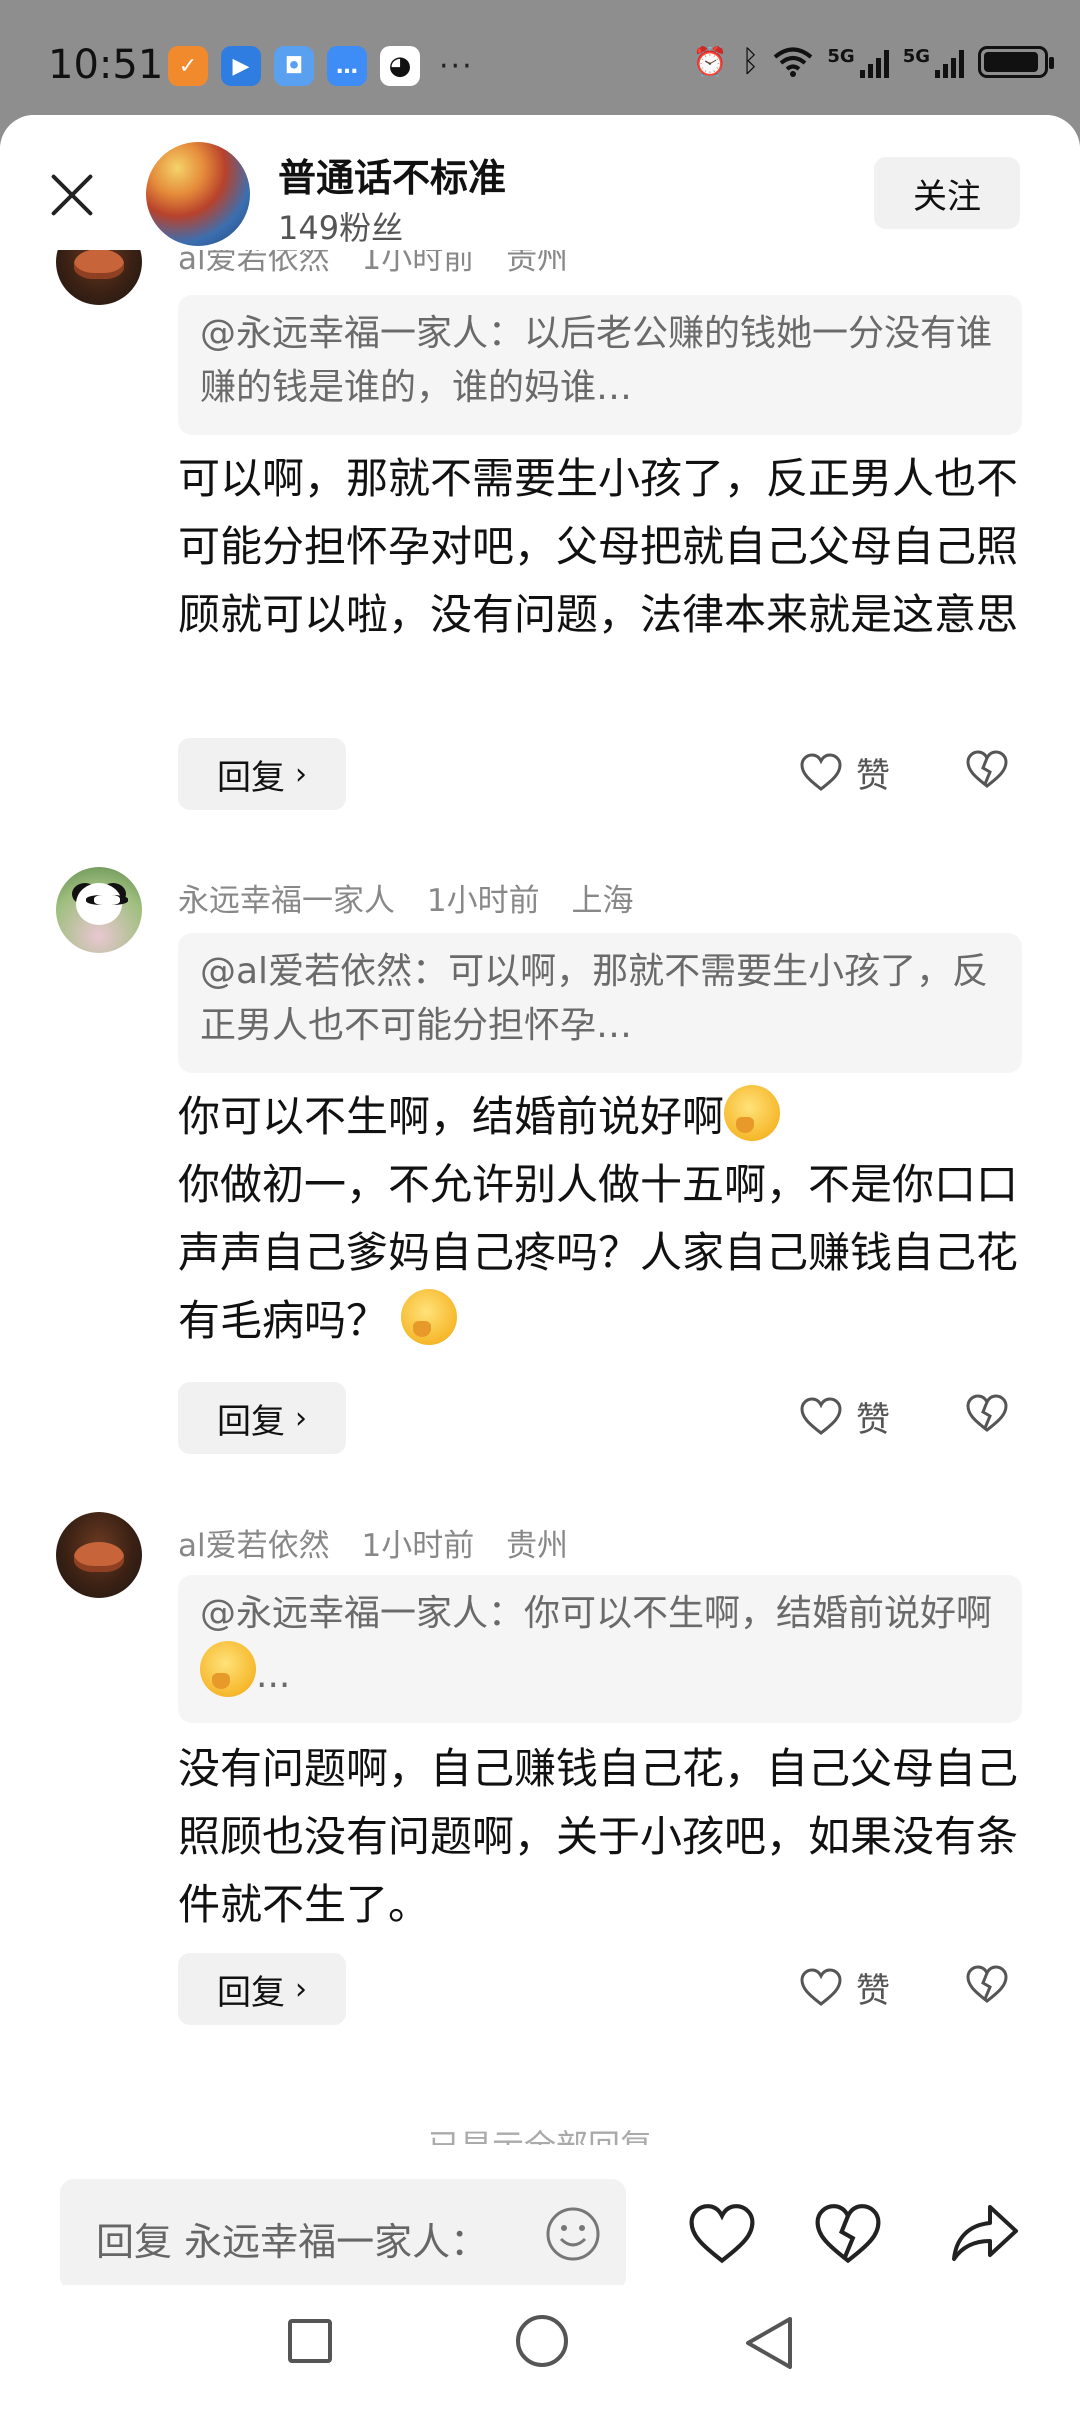 Image resolution: width=1080 pixels, height=2412 pixels. I want to click on signal-icon: 5G, so click(858, 62).